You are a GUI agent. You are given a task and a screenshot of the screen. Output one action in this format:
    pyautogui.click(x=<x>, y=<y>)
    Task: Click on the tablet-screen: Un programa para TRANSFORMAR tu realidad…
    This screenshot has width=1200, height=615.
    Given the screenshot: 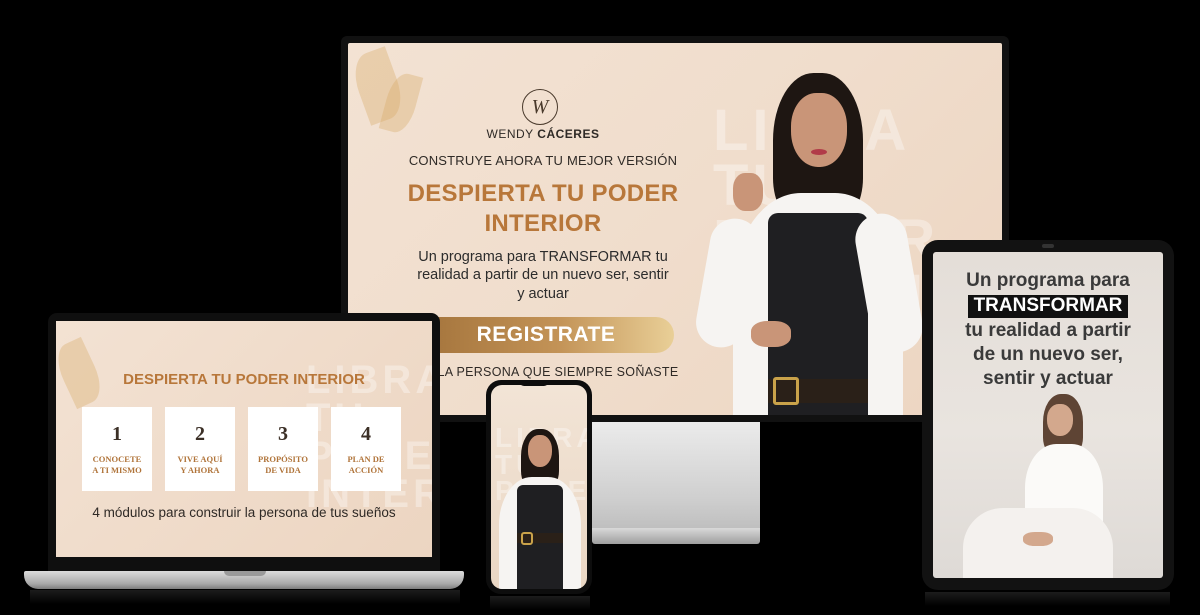 What is the action you would take?
    pyautogui.click(x=1048, y=415)
    